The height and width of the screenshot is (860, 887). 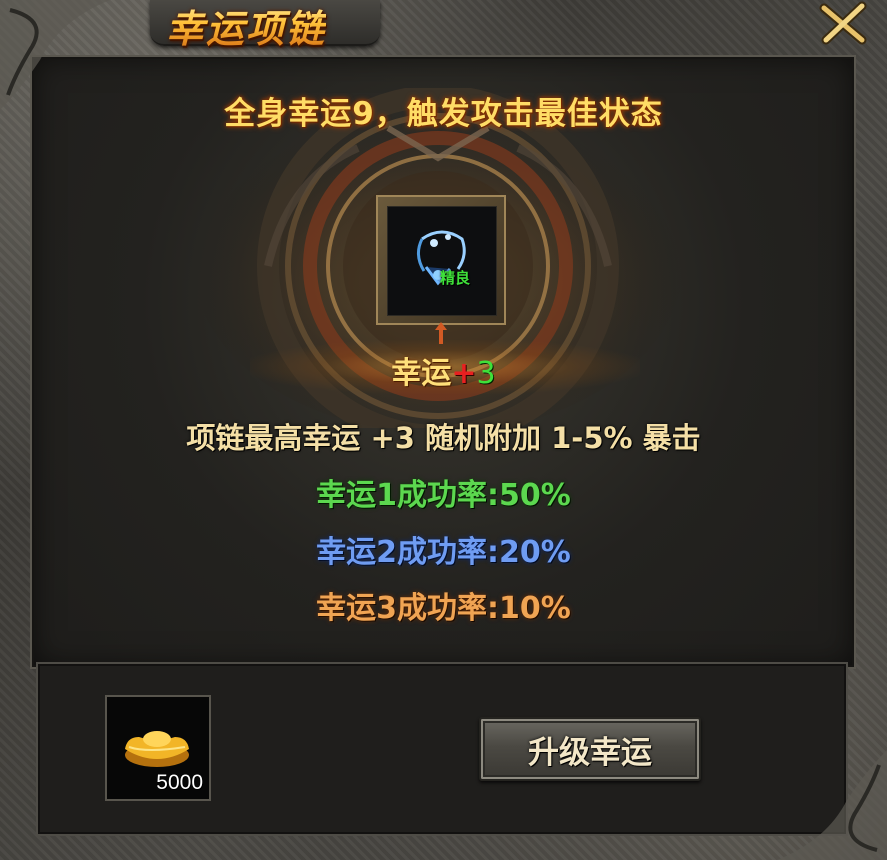 What do you see at coordinates (441, 333) in the screenshot?
I see `arrow-up-icon` at bounding box center [441, 333].